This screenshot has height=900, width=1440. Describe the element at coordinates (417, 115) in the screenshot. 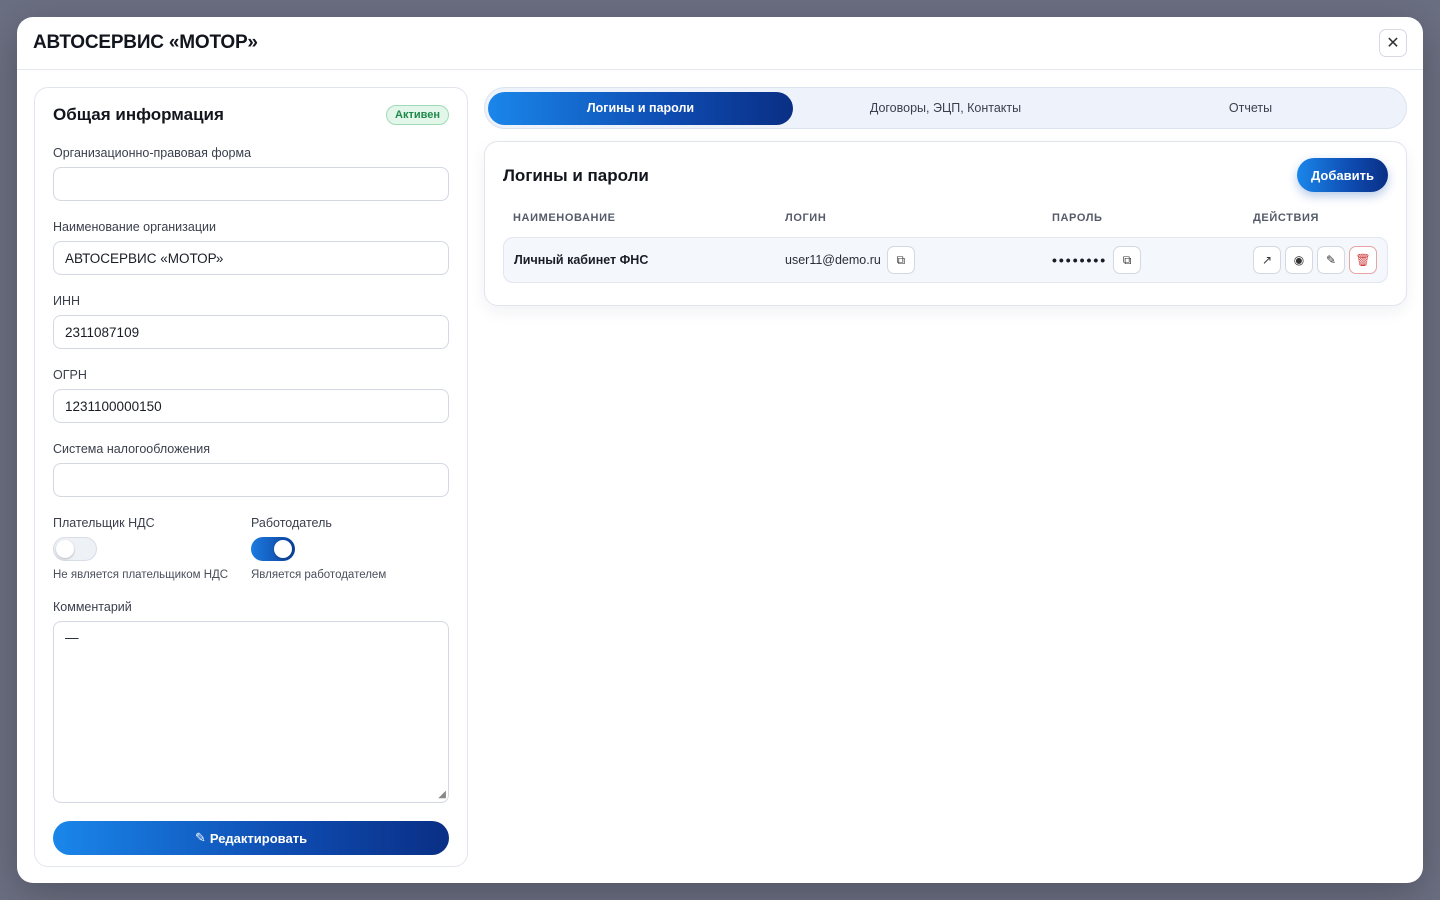

I see `status-badge: Активен` at that location.